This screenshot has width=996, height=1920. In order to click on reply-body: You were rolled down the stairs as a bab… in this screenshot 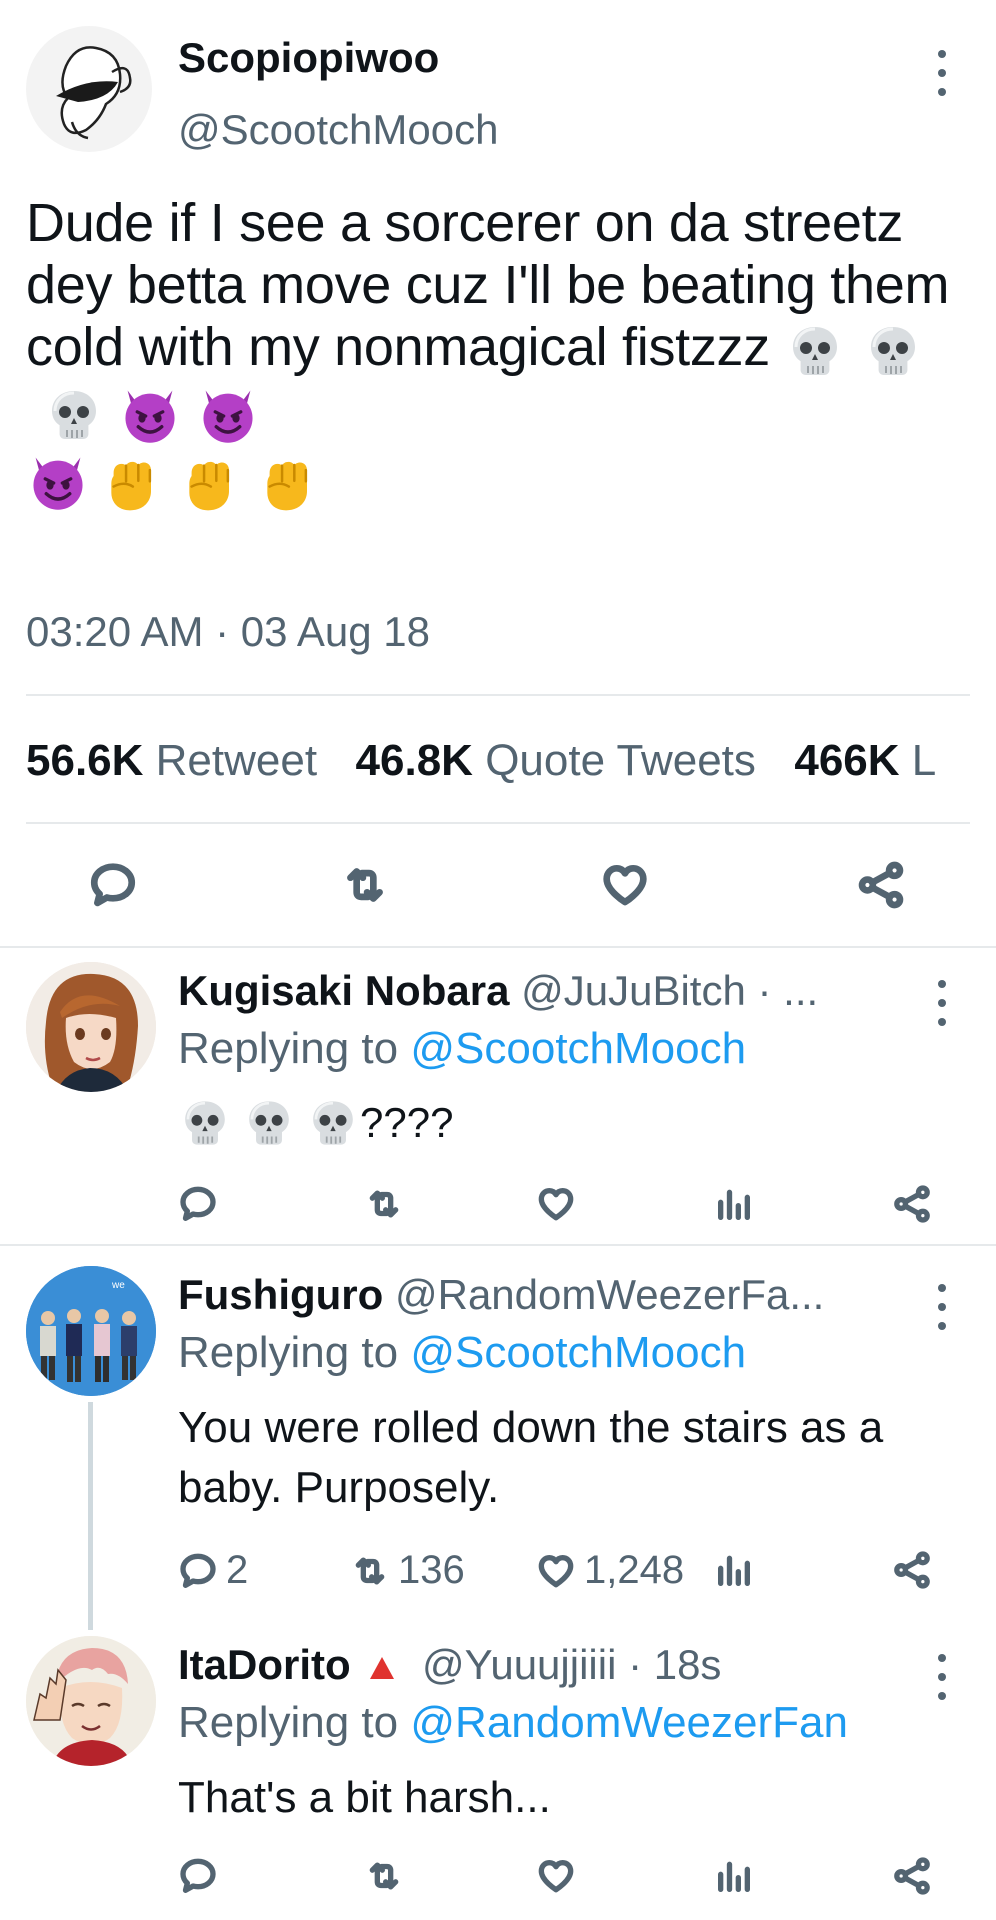, I will do `click(531, 1457)`.